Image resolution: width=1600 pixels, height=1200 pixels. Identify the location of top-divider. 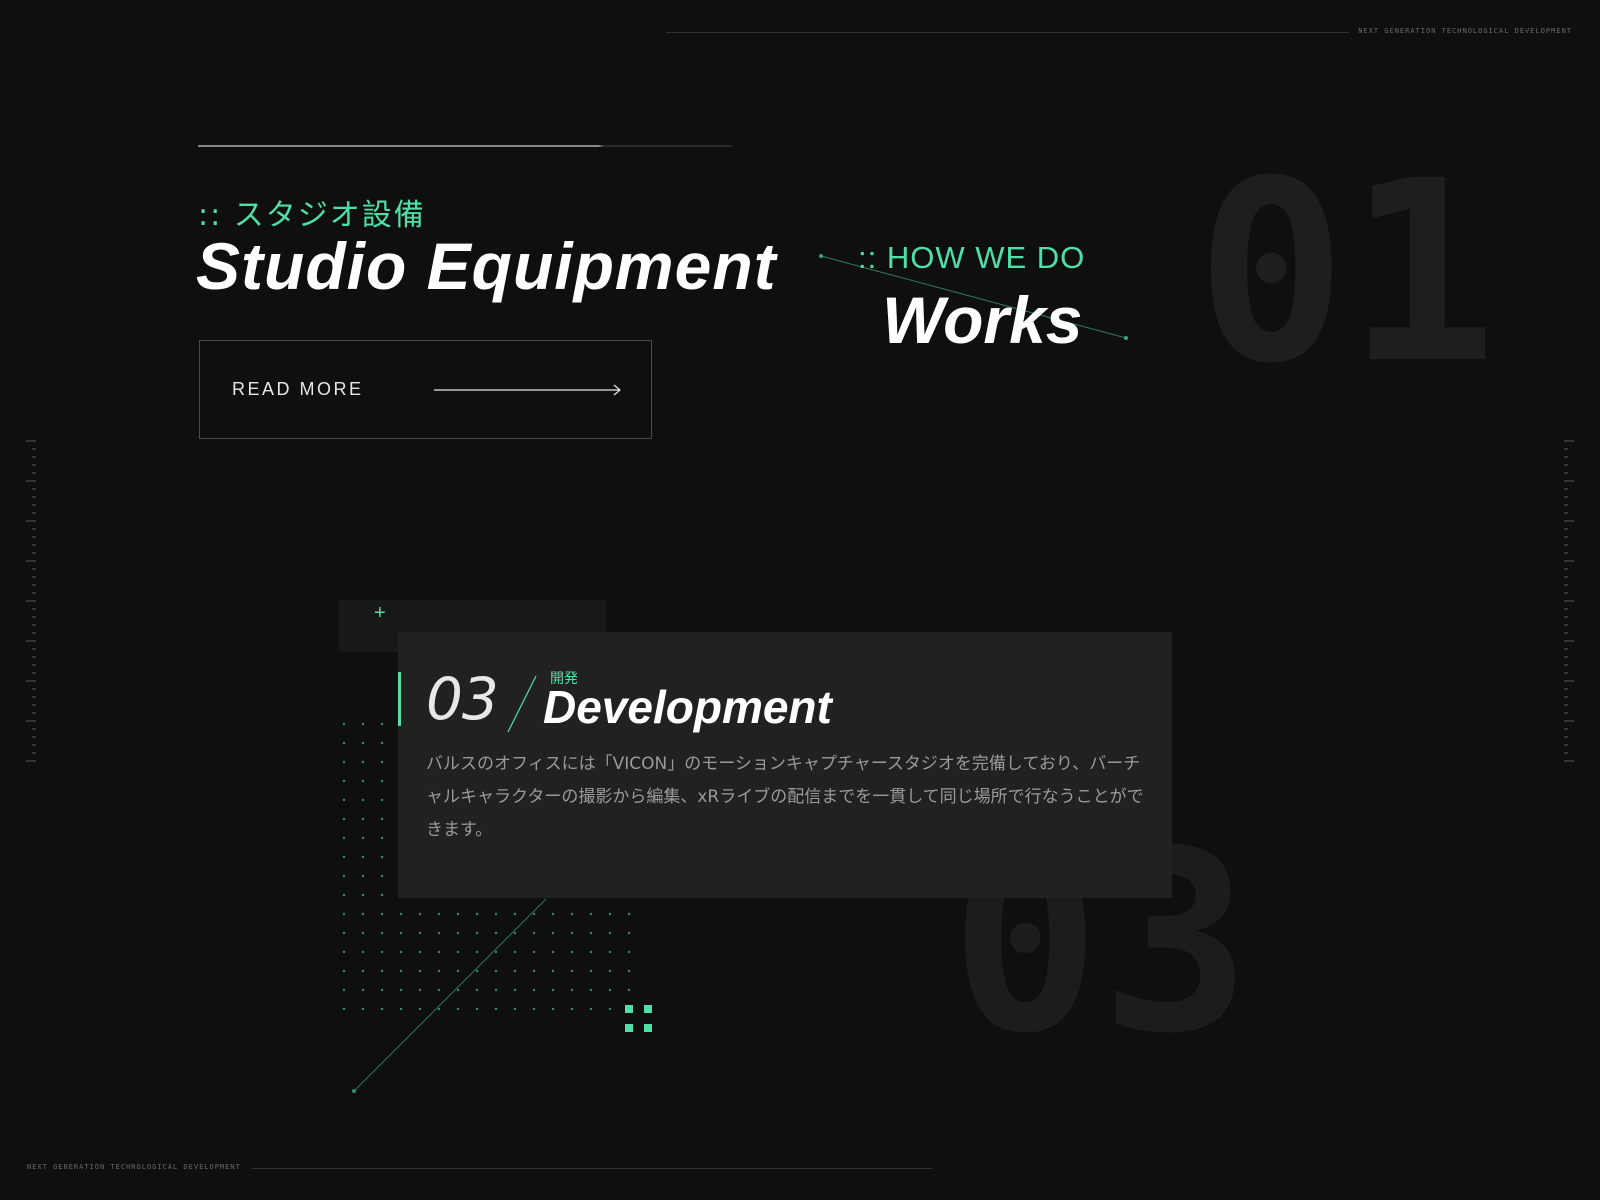
(1007, 32).